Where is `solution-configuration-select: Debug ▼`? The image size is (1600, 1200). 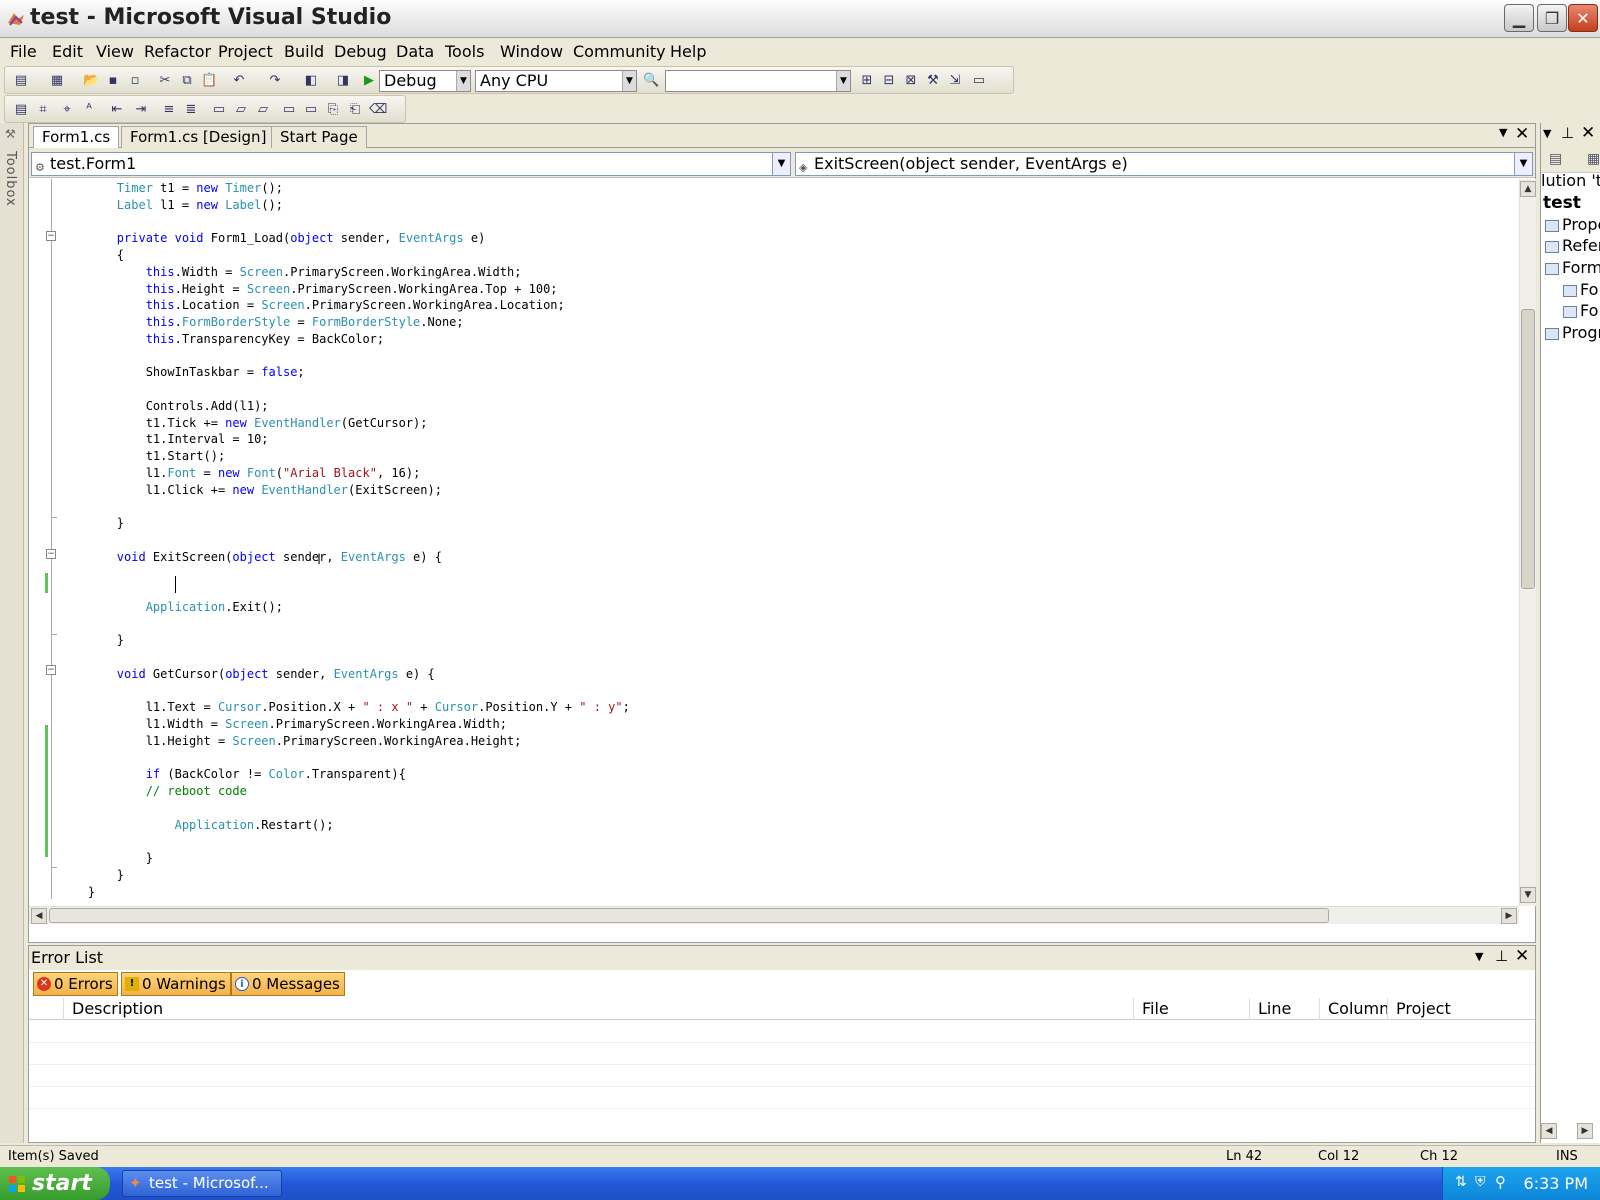
solution-configuration-select: Debug ▼ is located at coordinates (425, 81).